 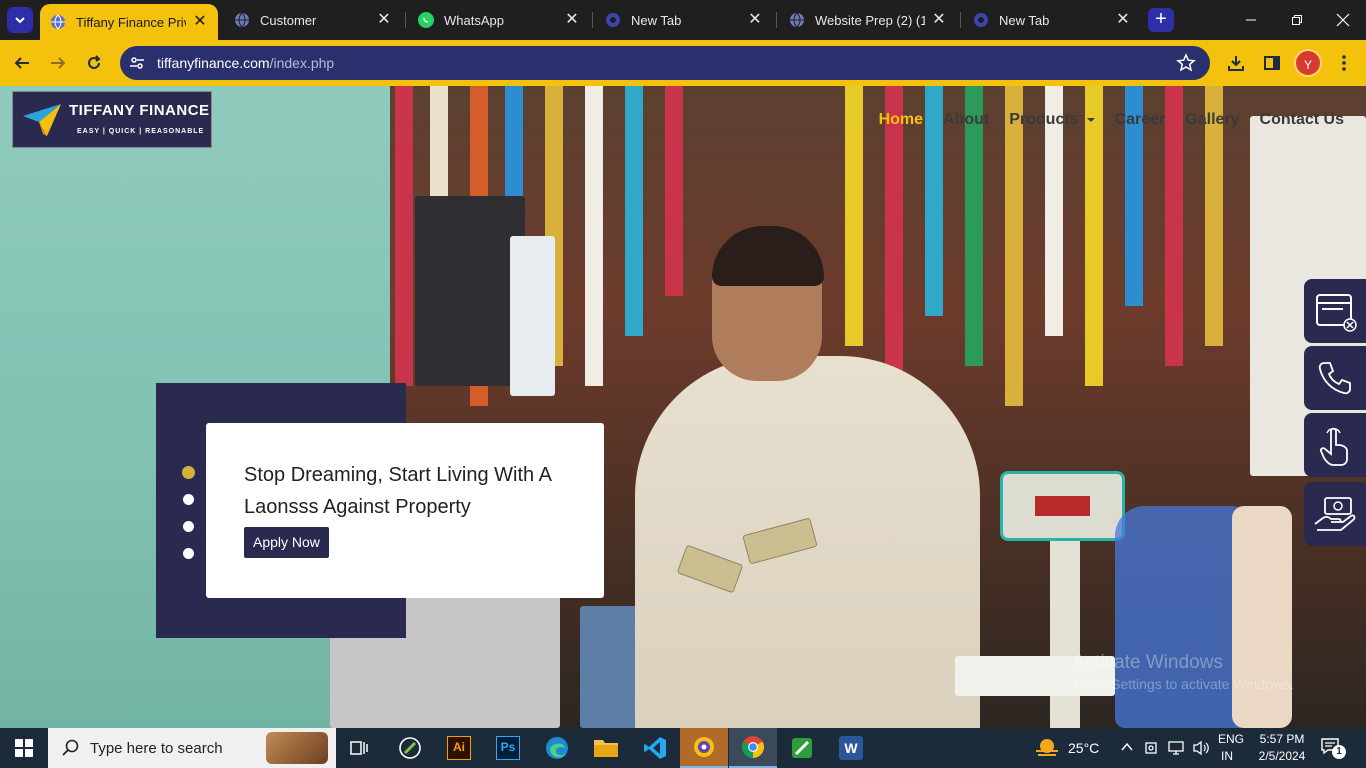 What do you see at coordinates (459, 748) in the screenshot?
I see `taskbar-app-illustrator: Ai` at bounding box center [459, 748].